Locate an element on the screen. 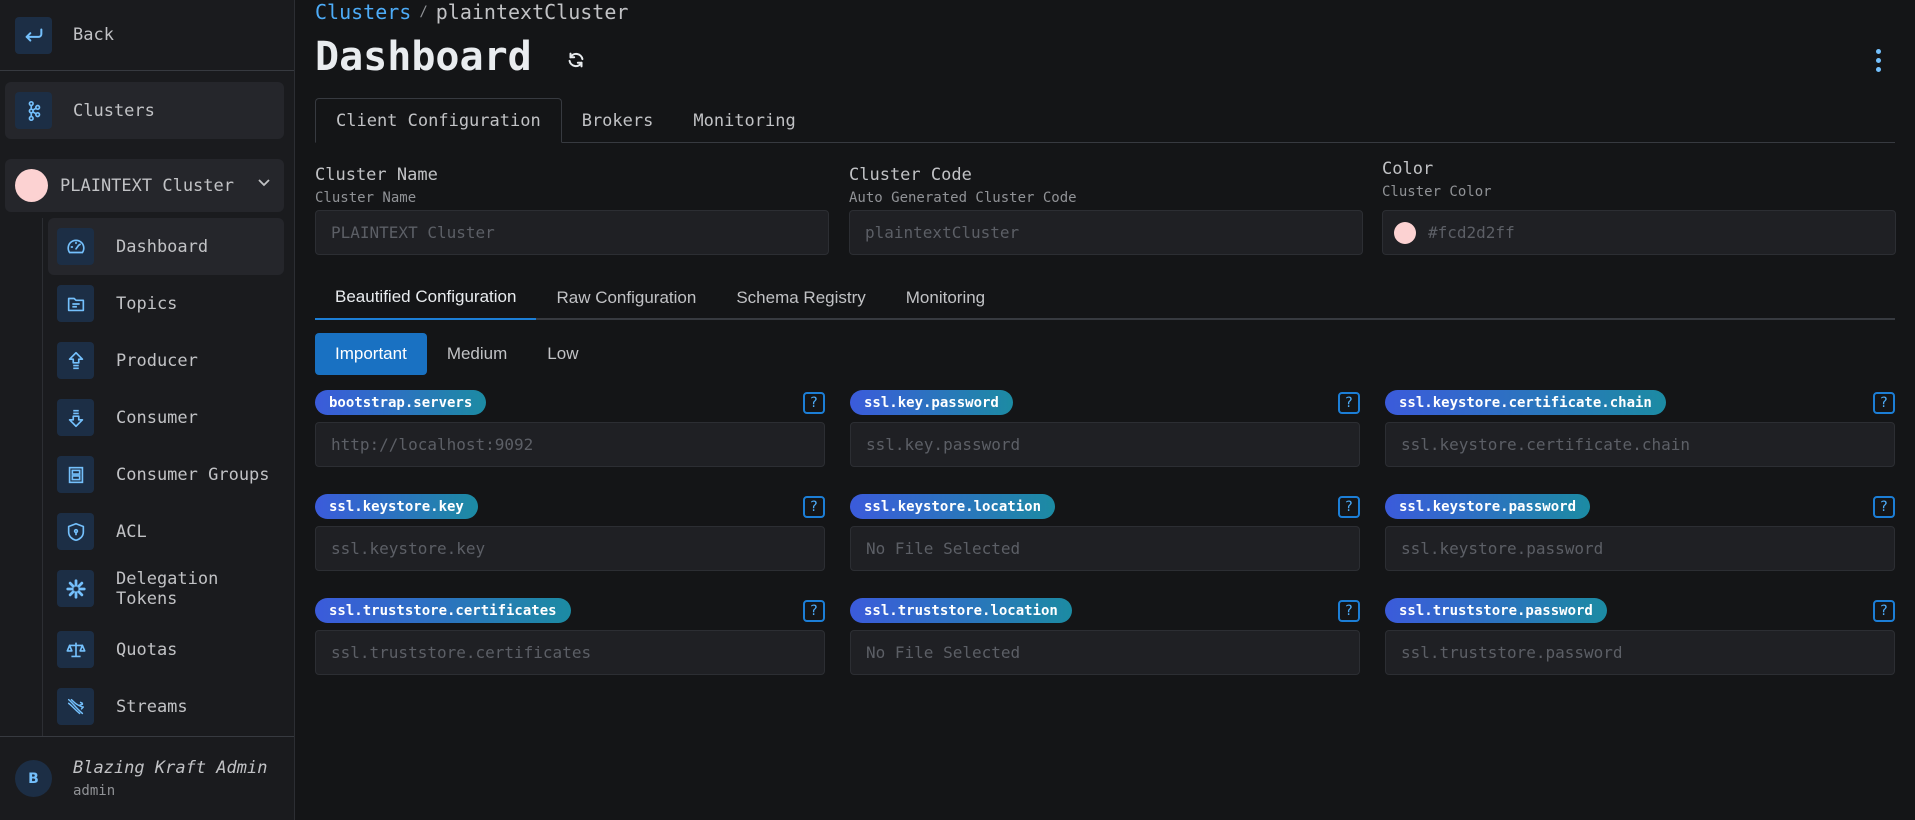 The width and height of the screenshot is (1915, 820). config-item-ssl-truststore-password: ssl.truststore.password ? is located at coordinates (1640, 640).